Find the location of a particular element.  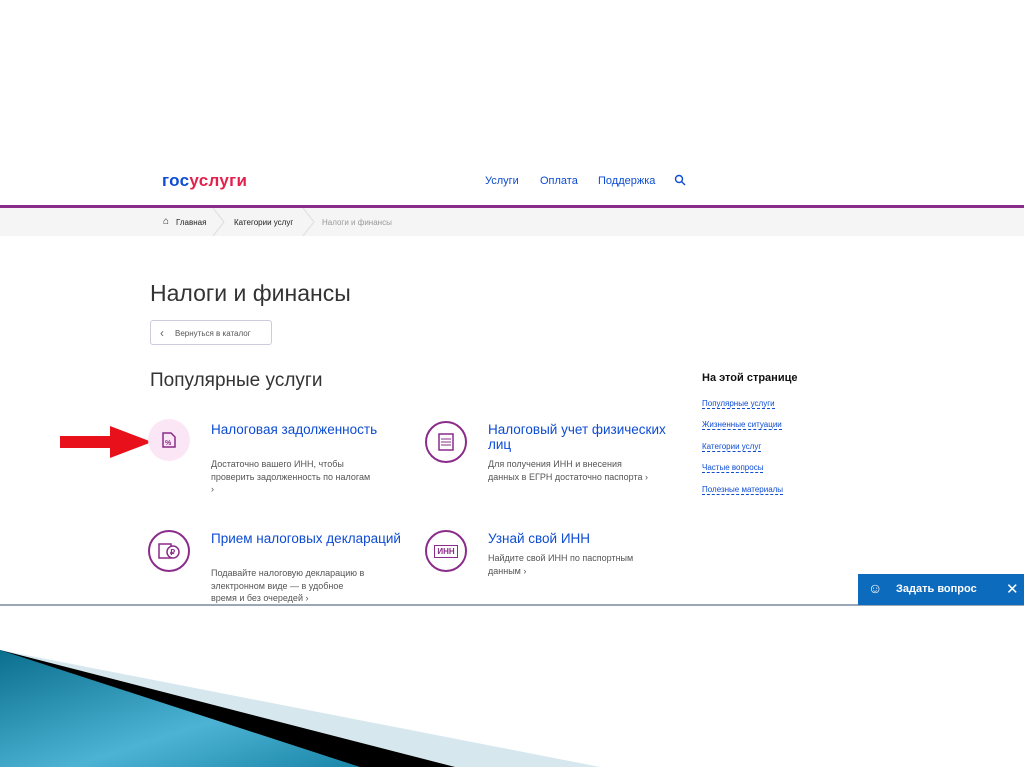

card-desc: Найдите свой ИНН по паспортным данным › is located at coordinates (561, 564).